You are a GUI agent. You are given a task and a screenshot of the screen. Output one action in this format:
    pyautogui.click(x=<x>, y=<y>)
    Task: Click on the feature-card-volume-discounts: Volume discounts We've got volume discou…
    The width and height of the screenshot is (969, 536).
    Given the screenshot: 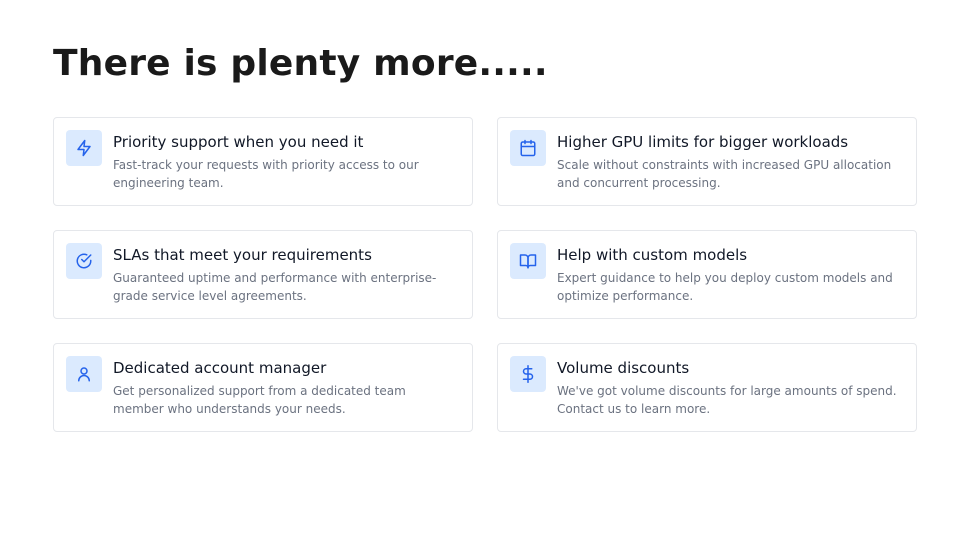 What is the action you would take?
    pyautogui.click(x=707, y=387)
    